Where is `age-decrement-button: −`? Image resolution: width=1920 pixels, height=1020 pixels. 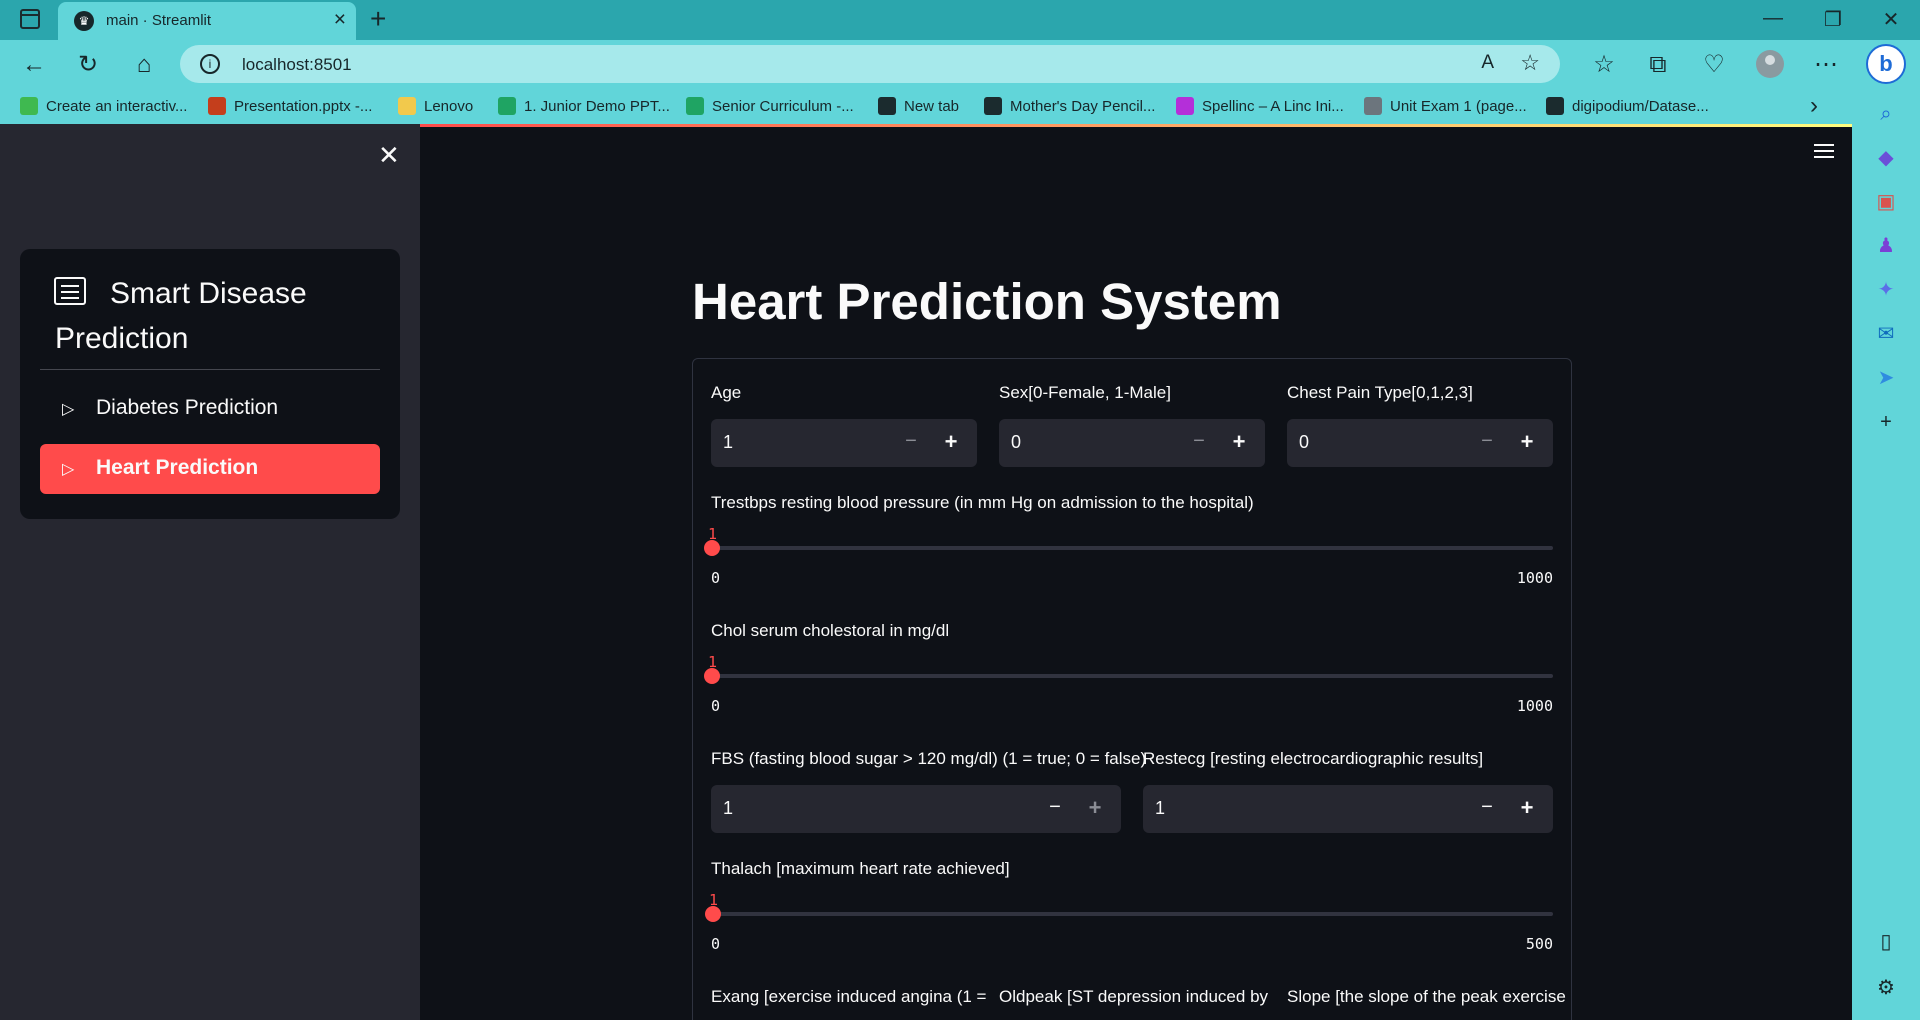 age-decrement-button: − is located at coordinates (911, 441).